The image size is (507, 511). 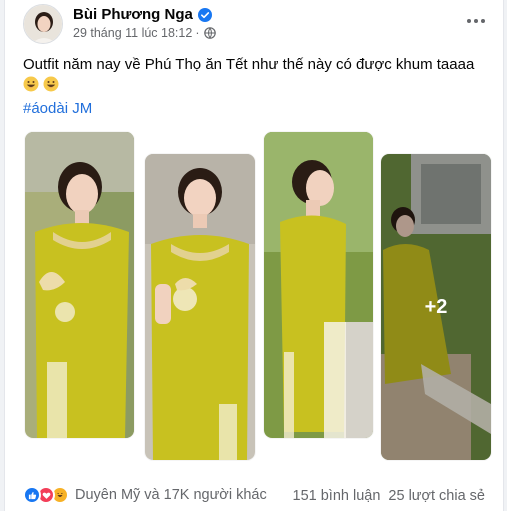 I want to click on shares-count: 25 lượt chia sẻ, so click(x=436, y=496).